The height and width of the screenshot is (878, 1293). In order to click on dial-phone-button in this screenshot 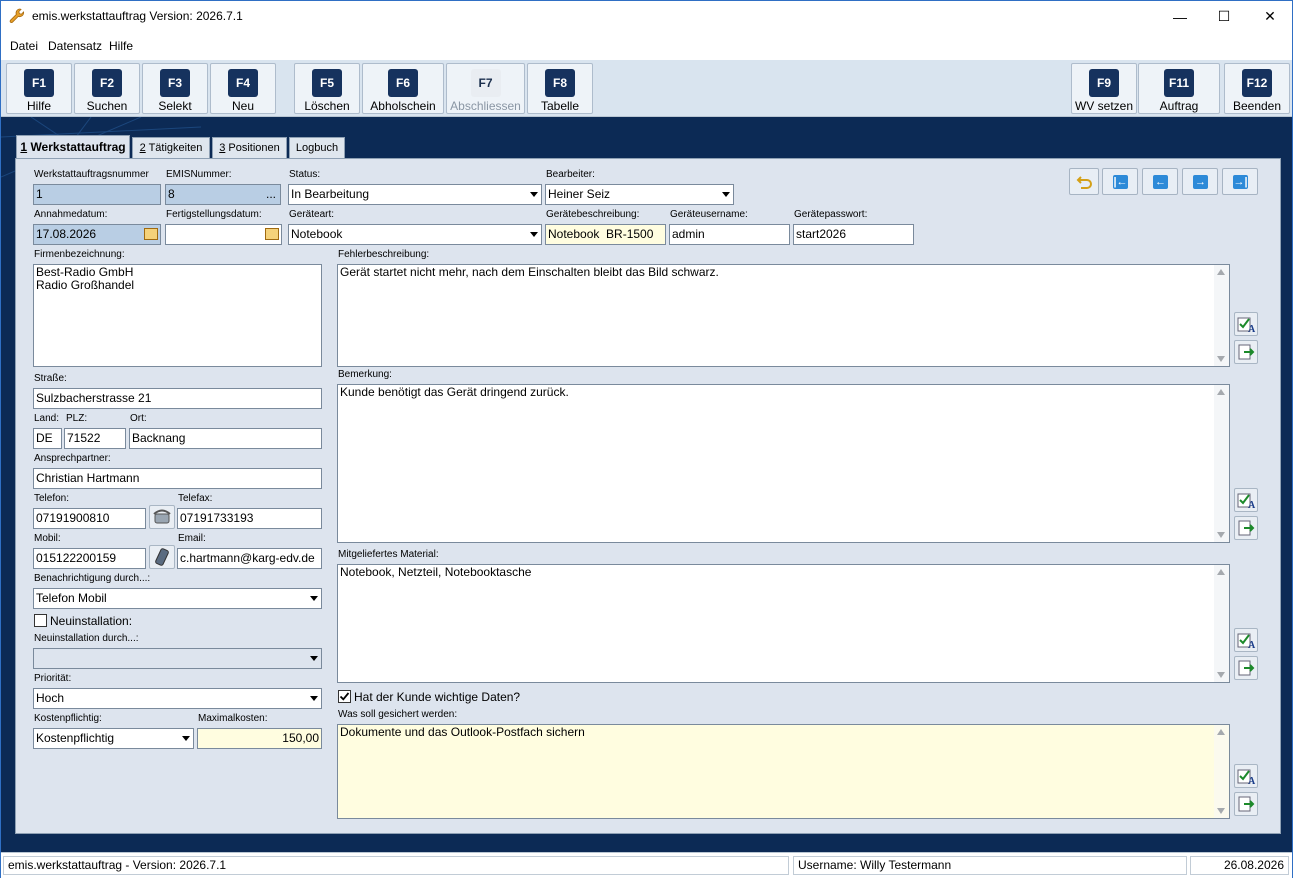, I will do `click(162, 517)`.